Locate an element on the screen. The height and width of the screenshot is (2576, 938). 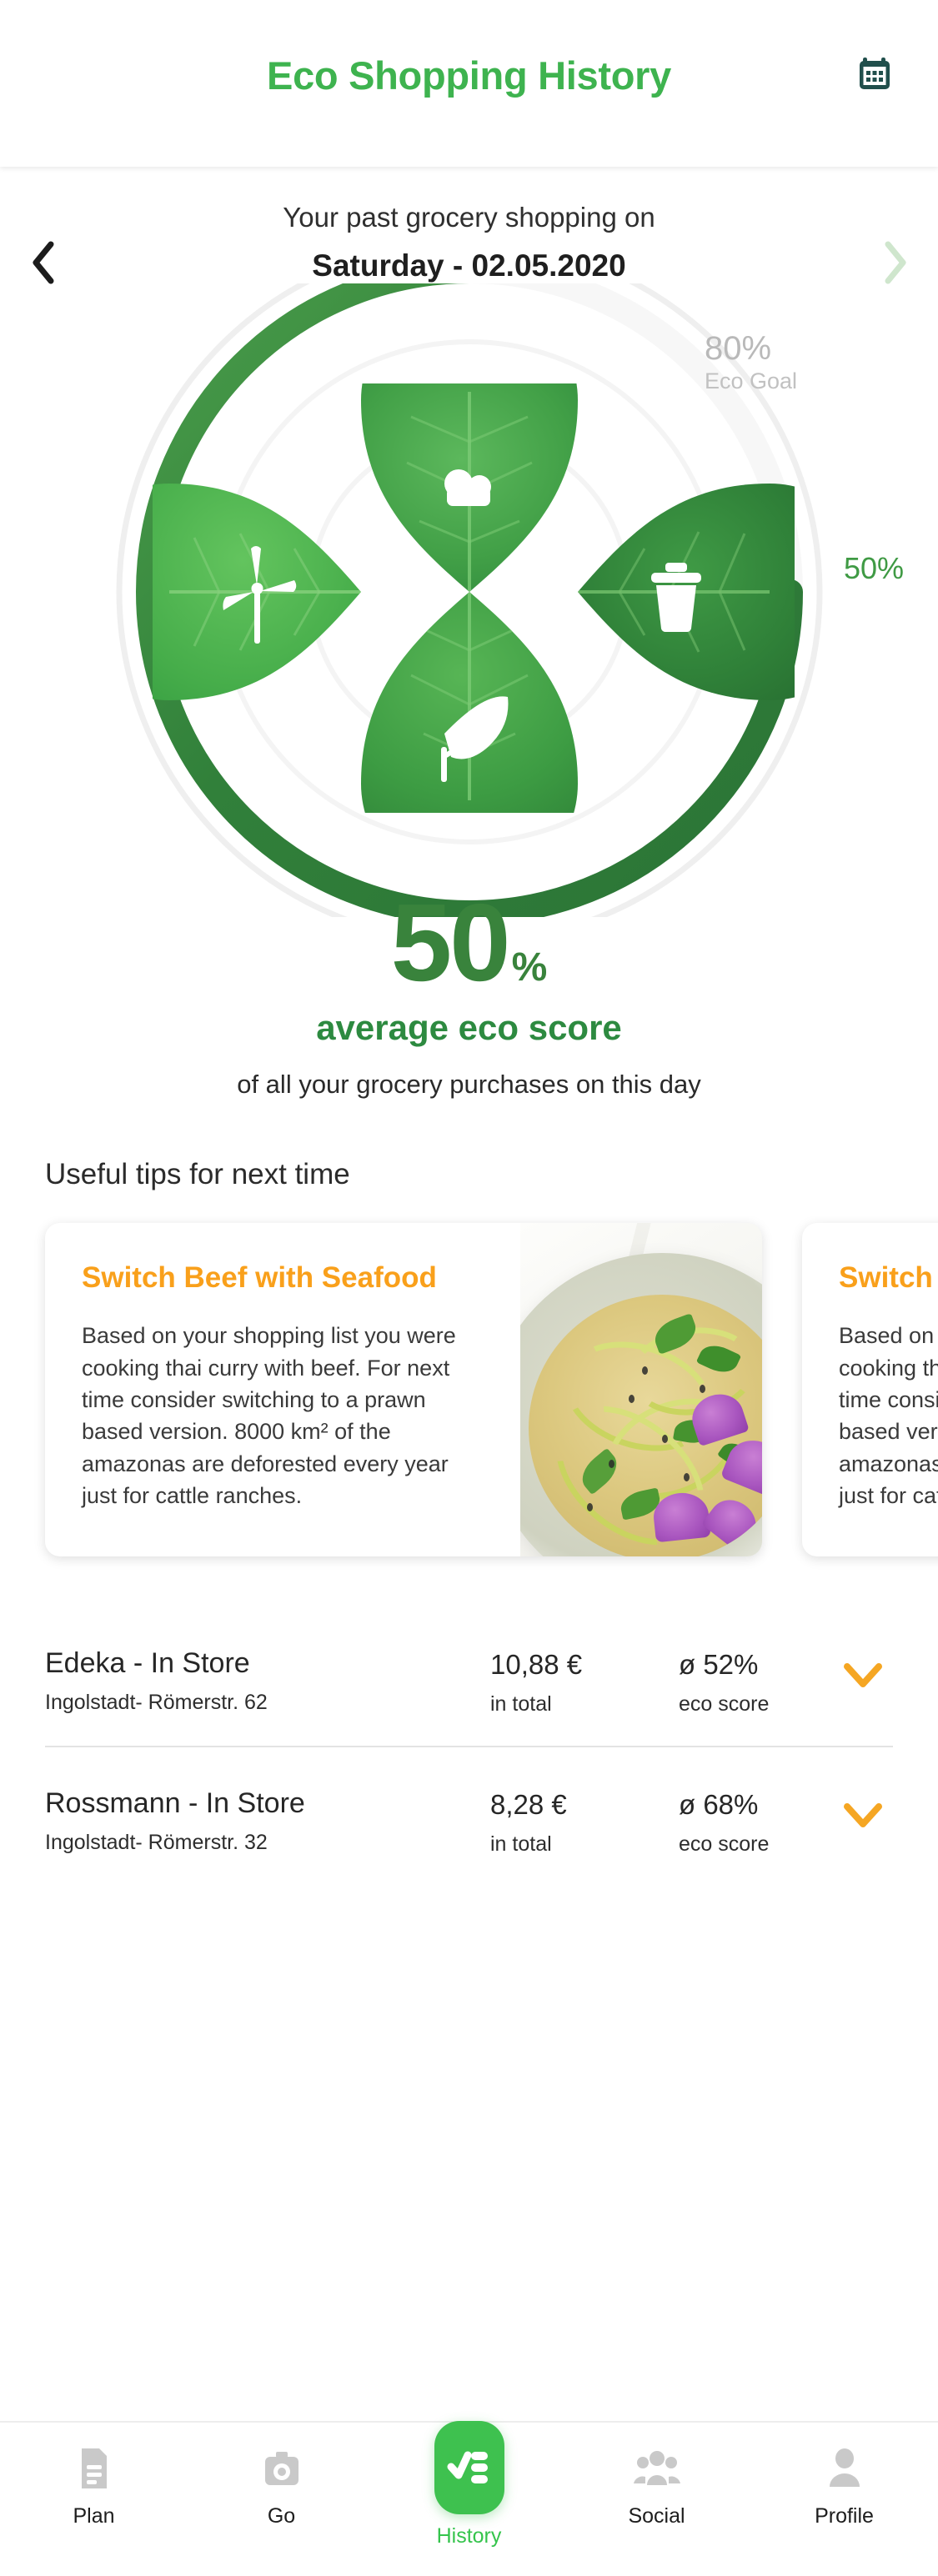
eco-goal-text: Eco Goal is located at coordinates (751, 380).